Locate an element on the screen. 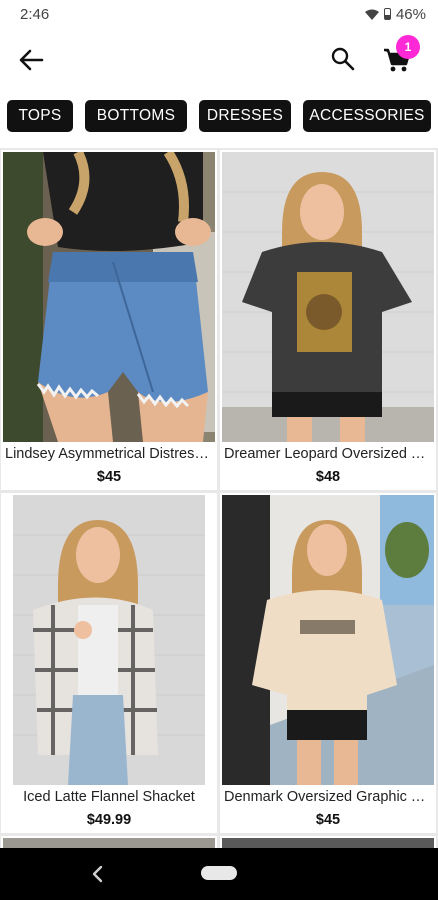 The height and width of the screenshot is (900, 438). cart-count-badge: 1 is located at coordinates (408, 47).